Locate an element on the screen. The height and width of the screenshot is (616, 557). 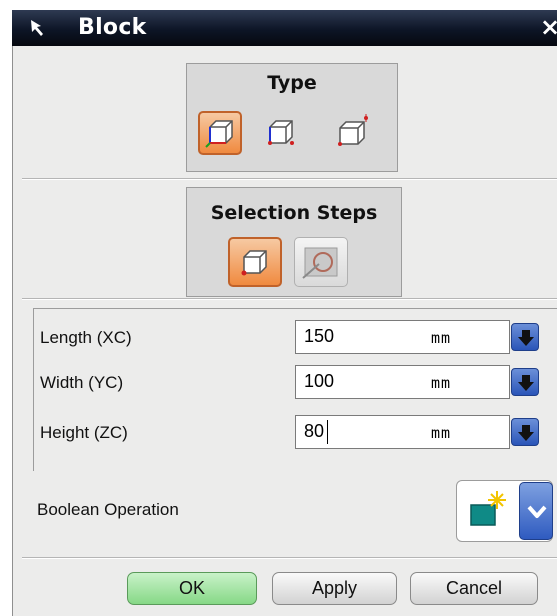
type-option-two-diagonal-points is located at coordinates (352, 132).